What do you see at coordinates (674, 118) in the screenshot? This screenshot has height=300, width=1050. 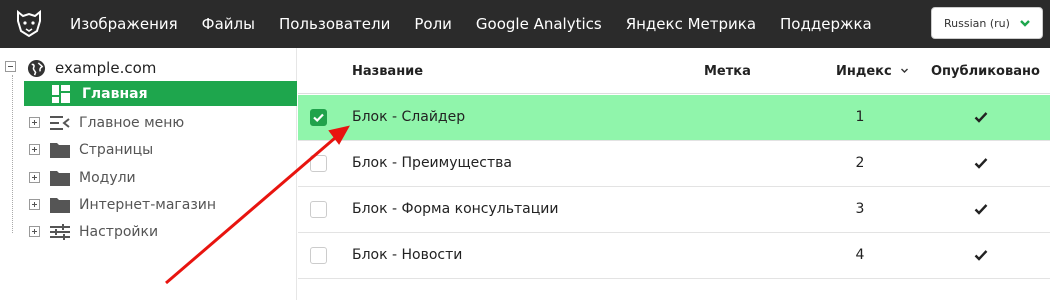 I see `table-row: Блок - Слайдер 1` at bounding box center [674, 118].